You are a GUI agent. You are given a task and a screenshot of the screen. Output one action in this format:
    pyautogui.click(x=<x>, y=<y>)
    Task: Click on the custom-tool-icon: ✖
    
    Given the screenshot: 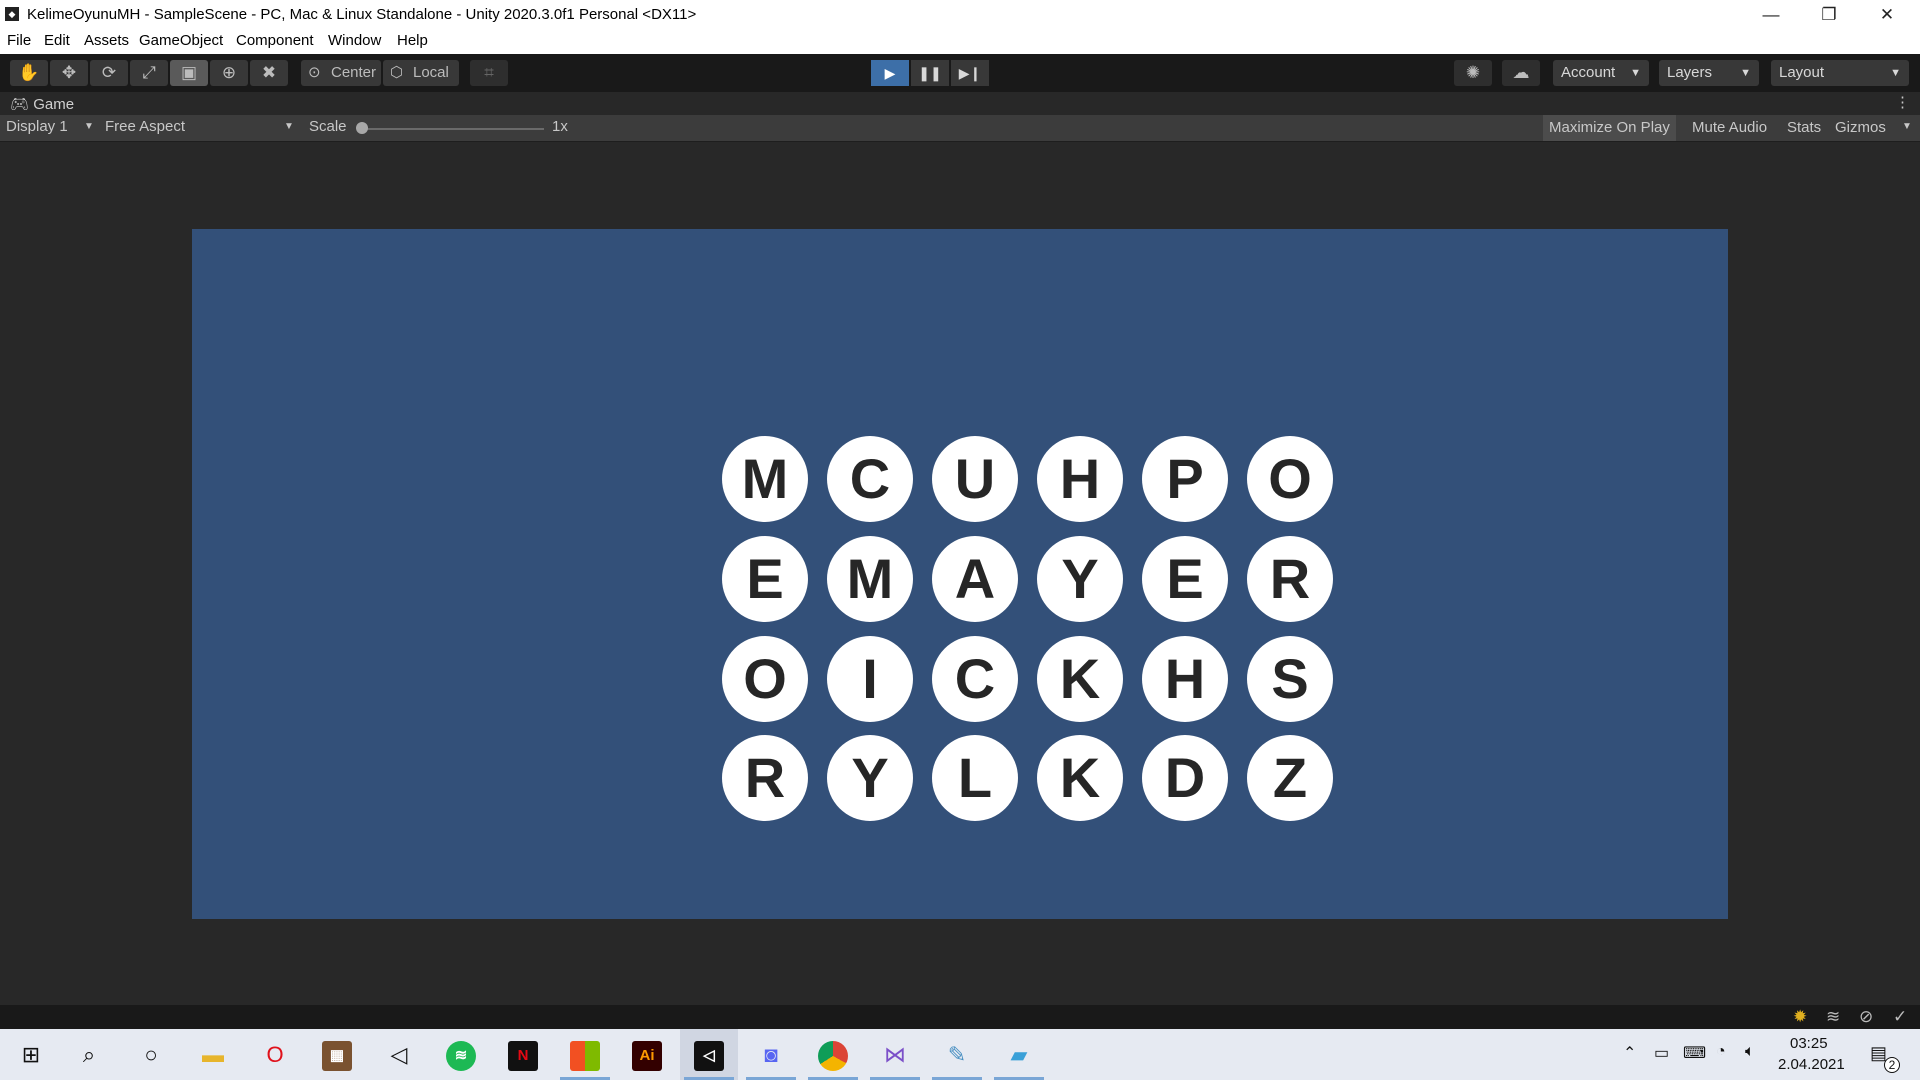 What is the action you would take?
    pyautogui.click(x=269, y=73)
    